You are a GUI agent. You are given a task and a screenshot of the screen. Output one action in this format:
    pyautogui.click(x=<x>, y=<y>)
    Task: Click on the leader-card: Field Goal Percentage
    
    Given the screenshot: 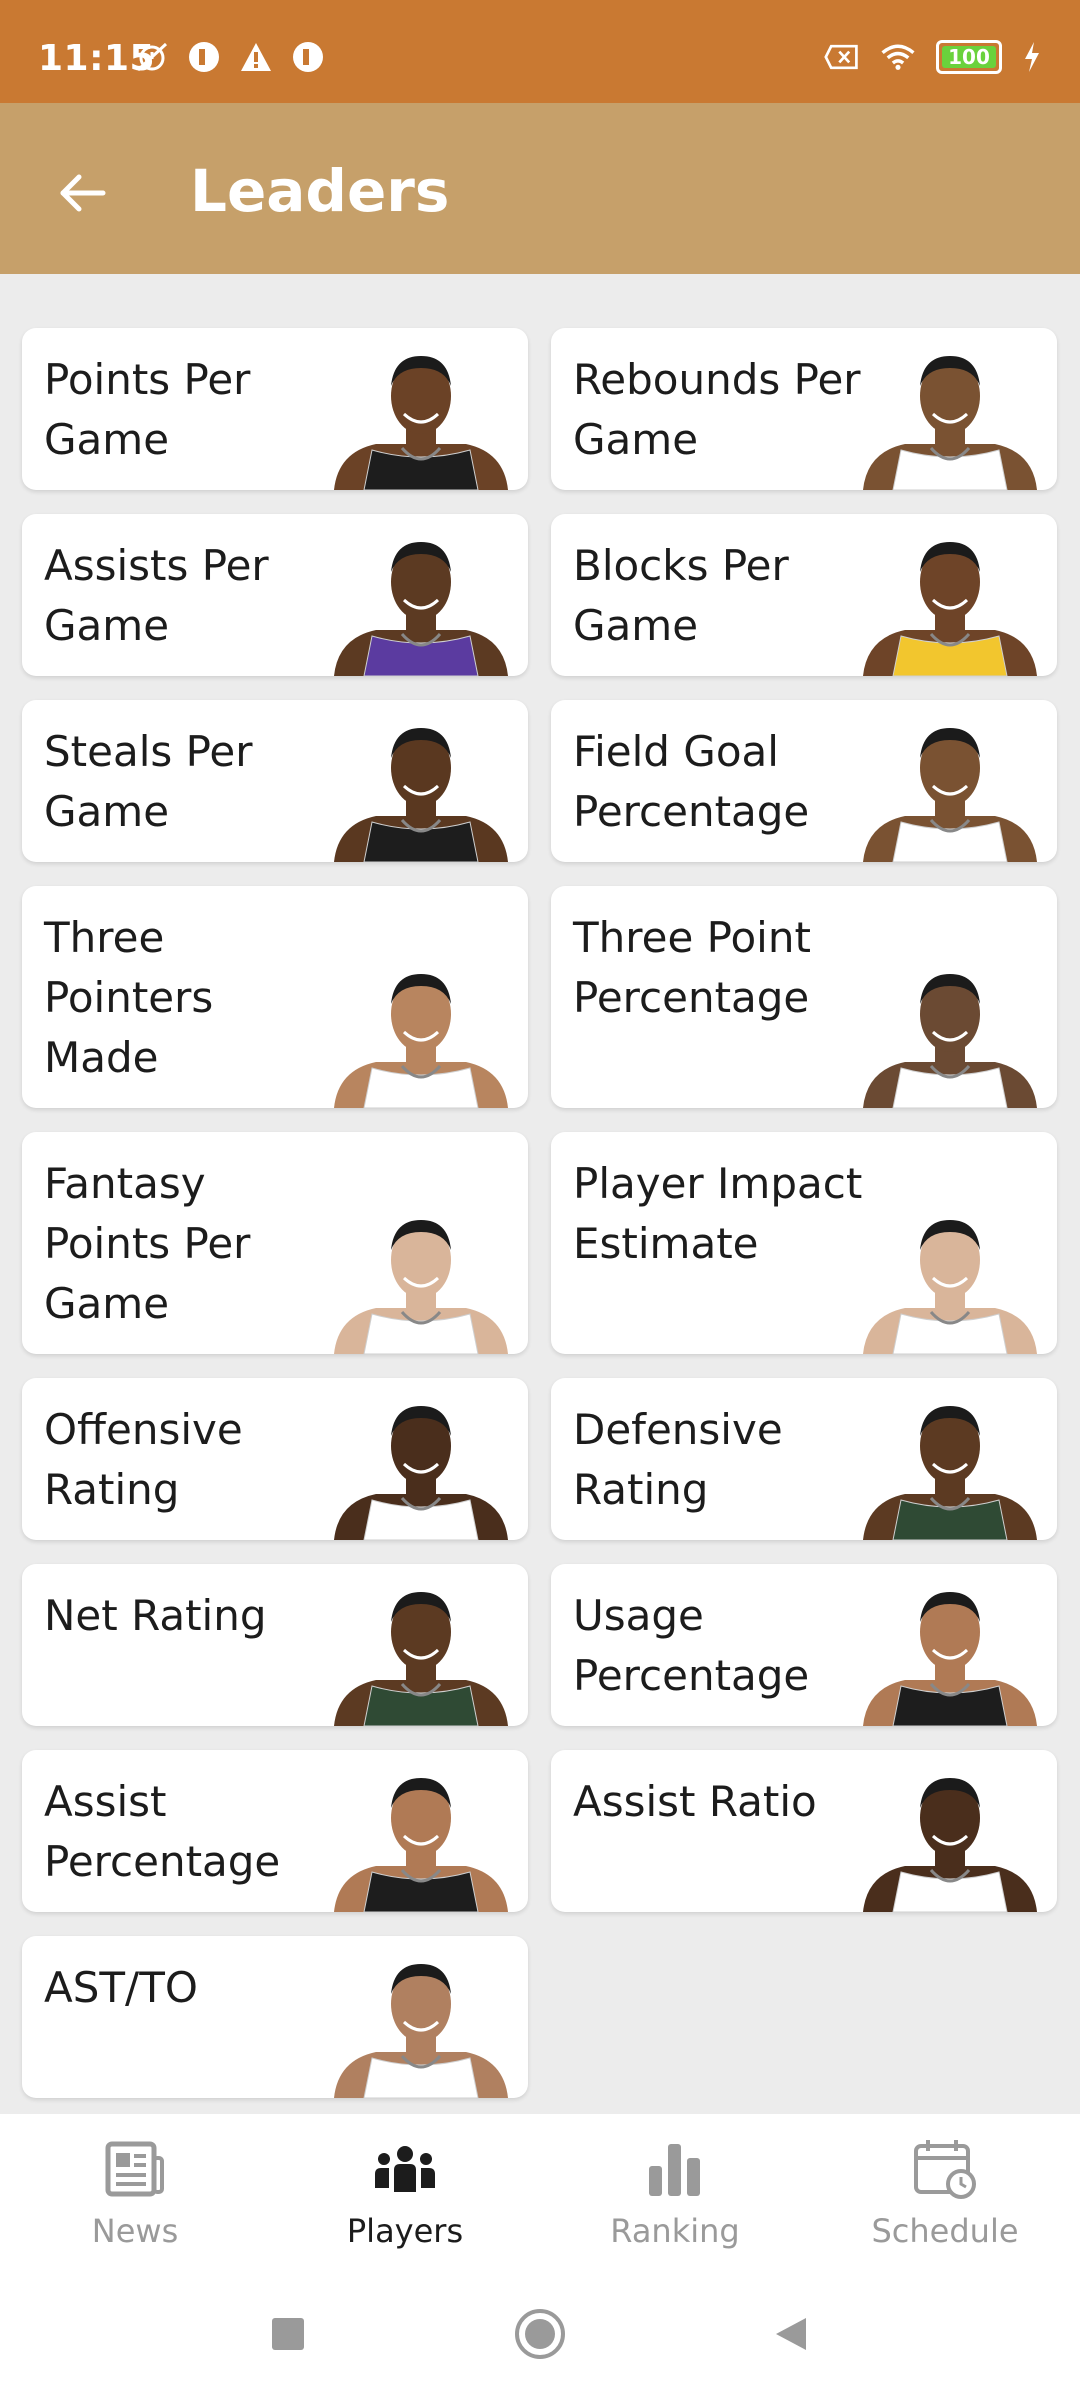 What is the action you would take?
    pyautogui.click(x=804, y=781)
    